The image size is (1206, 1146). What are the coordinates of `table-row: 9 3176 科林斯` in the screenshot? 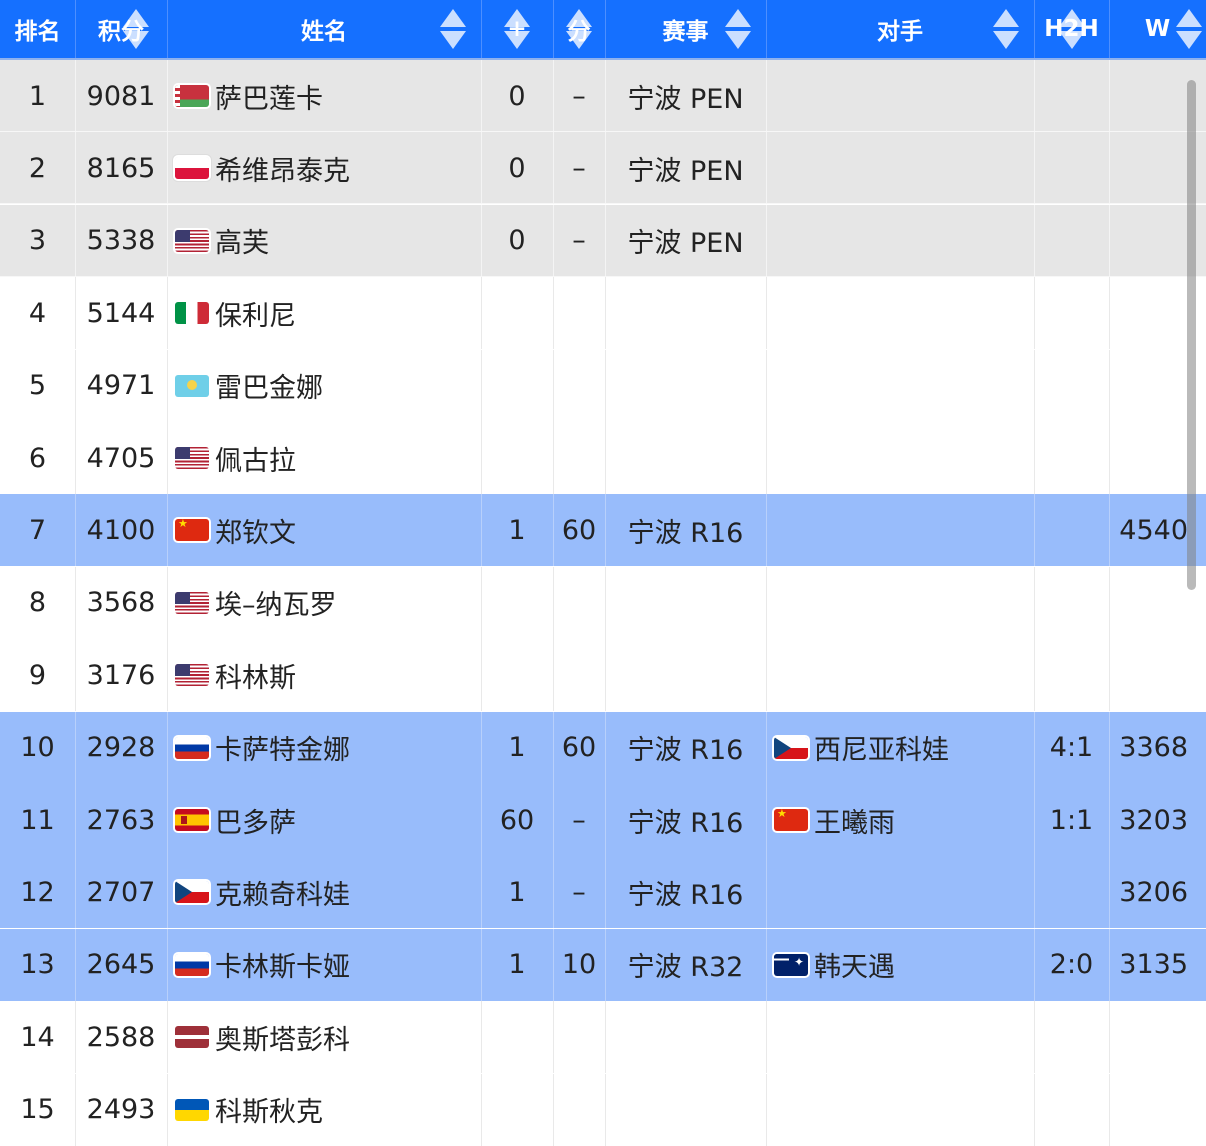 It's located at (603, 675).